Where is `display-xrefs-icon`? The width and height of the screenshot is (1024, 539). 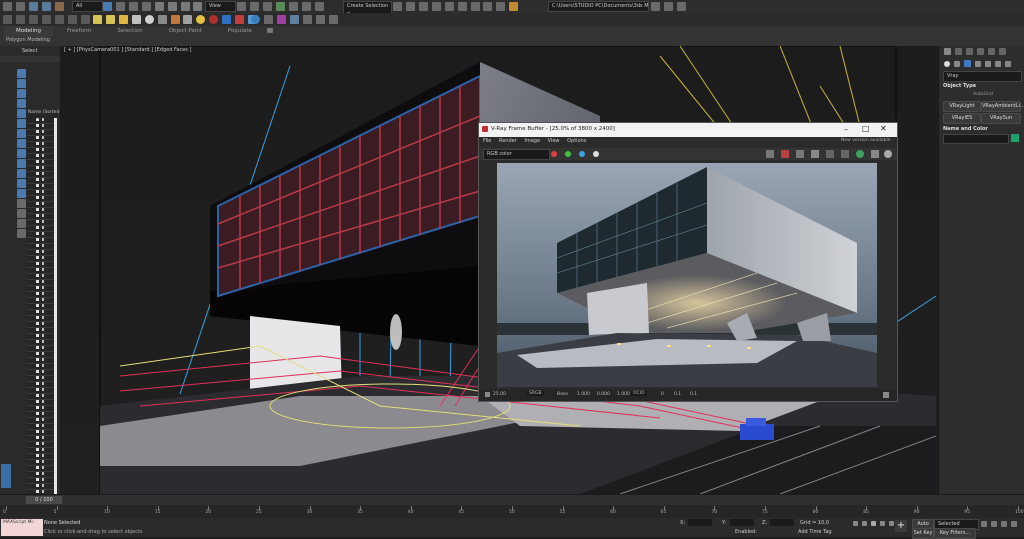
display-xrefs-icon is located at coordinates (21, 173).